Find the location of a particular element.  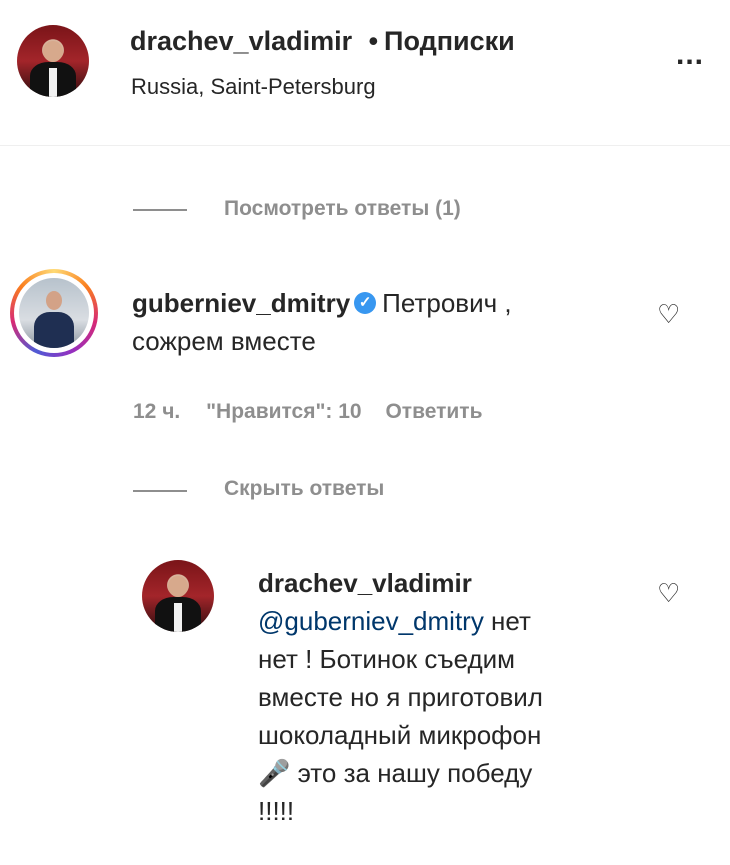

reply-mention-link: @guberniev_dmitry is located at coordinates (371, 621).